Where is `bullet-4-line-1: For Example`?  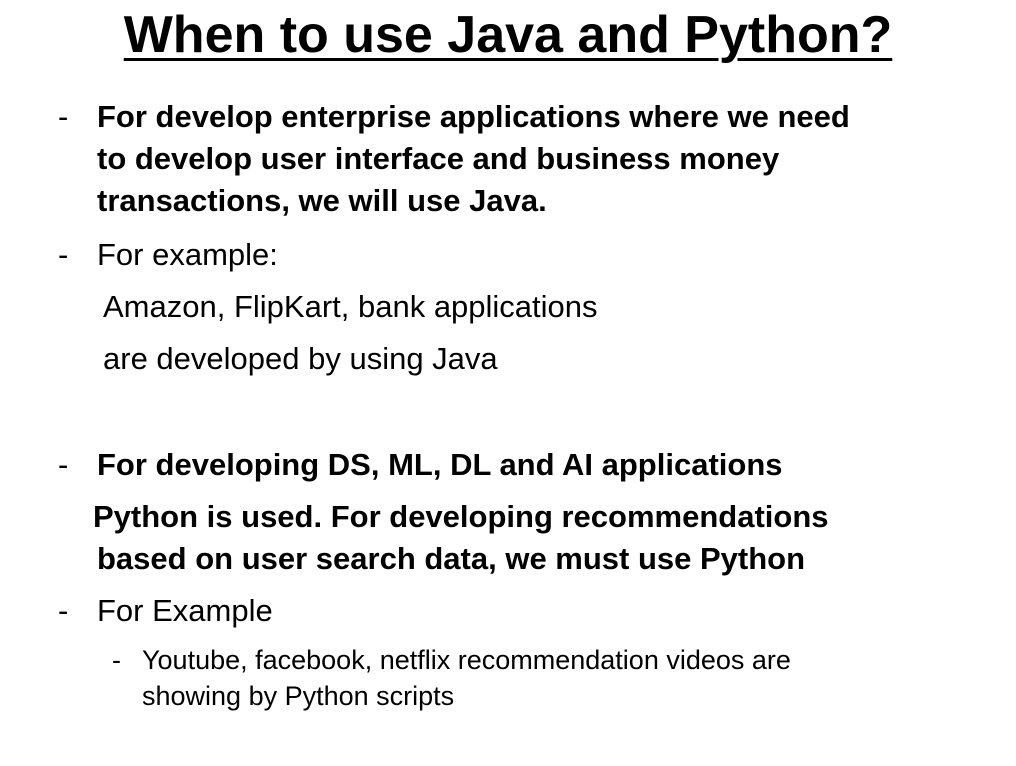 bullet-4-line-1: For Example is located at coordinates (185, 610).